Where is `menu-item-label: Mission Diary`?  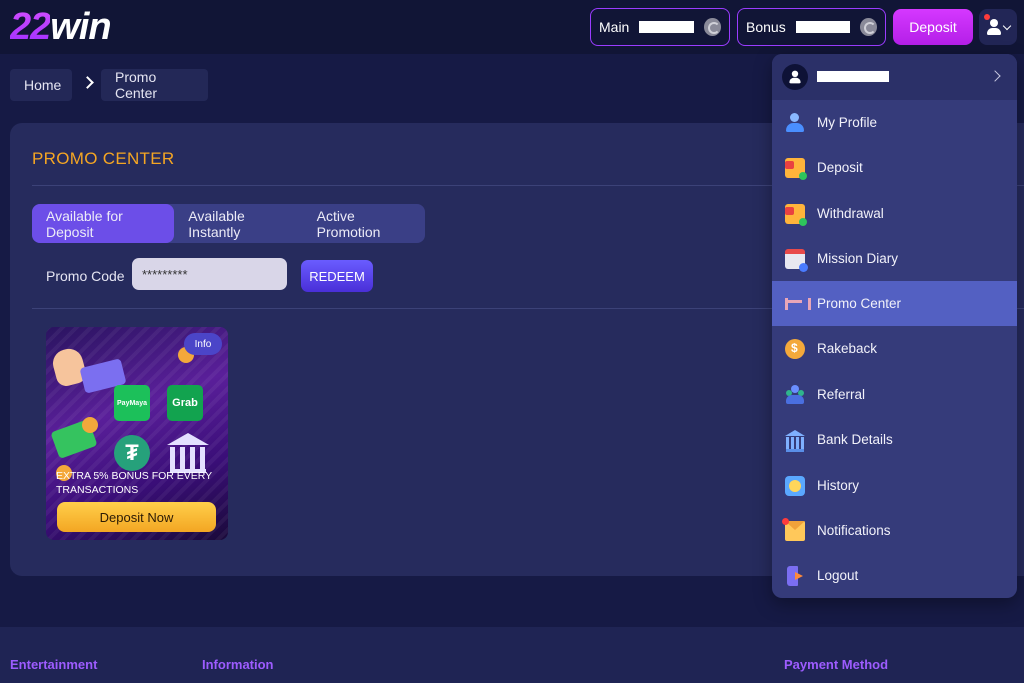 menu-item-label: Mission Diary is located at coordinates (858, 258).